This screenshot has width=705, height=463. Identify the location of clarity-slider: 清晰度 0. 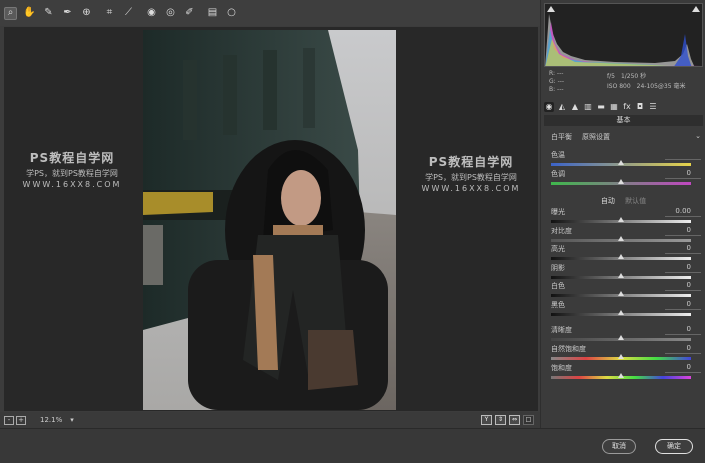
(626, 335).